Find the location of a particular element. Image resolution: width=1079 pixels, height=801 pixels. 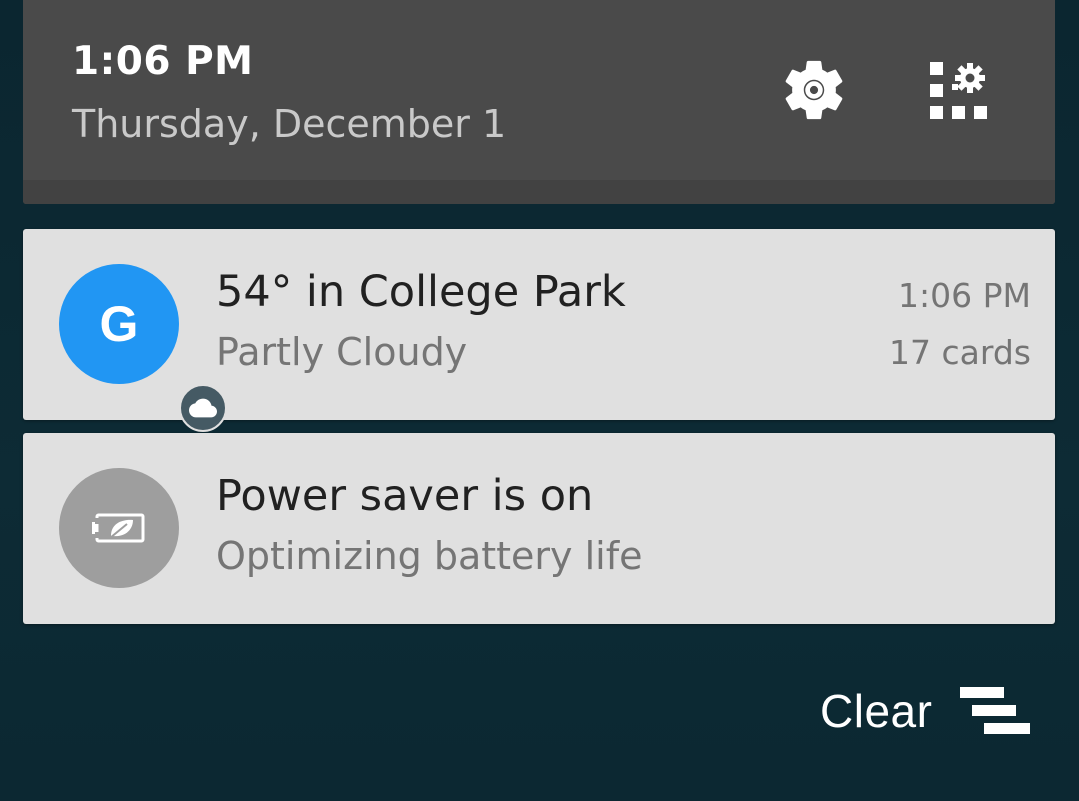

clear-all-button: Clear is located at coordinates (926, 711).